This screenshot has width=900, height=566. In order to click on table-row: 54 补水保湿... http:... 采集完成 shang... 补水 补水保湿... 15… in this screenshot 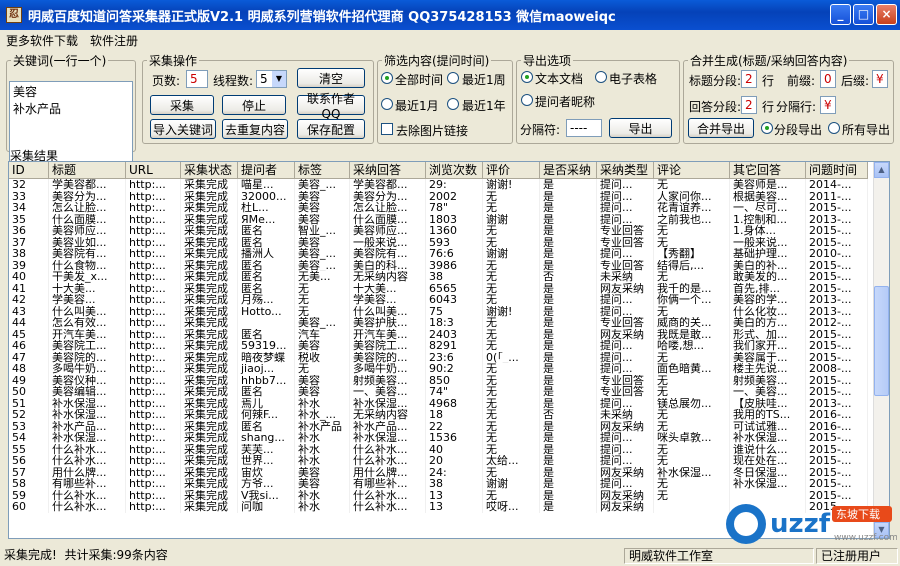, I will do `click(438, 438)`.